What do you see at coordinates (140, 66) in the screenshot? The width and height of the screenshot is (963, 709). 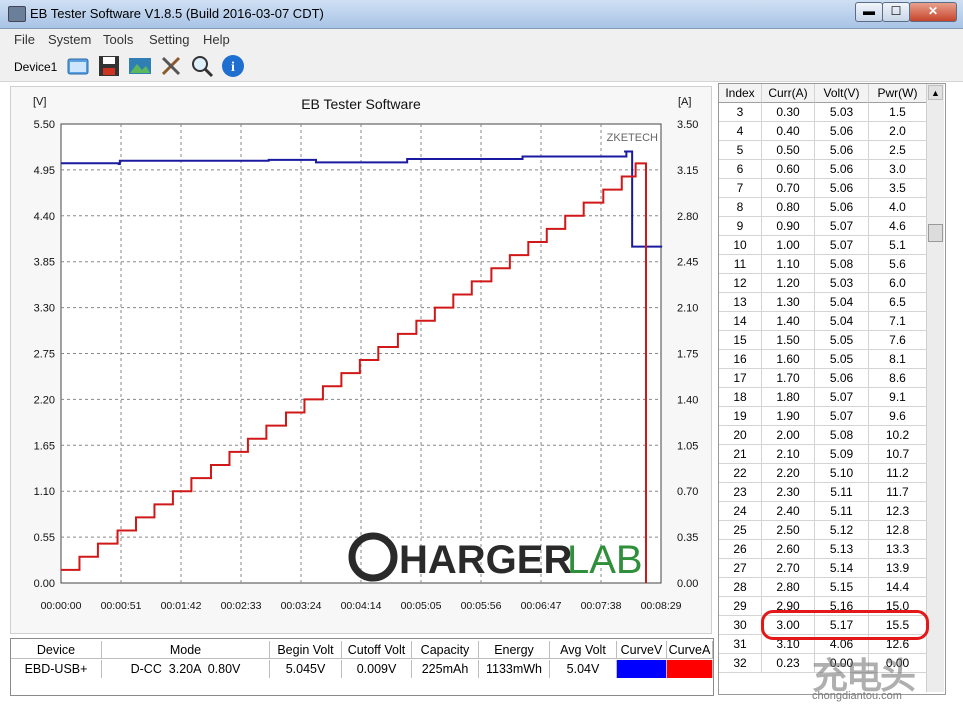 I see `picture-icon` at bounding box center [140, 66].